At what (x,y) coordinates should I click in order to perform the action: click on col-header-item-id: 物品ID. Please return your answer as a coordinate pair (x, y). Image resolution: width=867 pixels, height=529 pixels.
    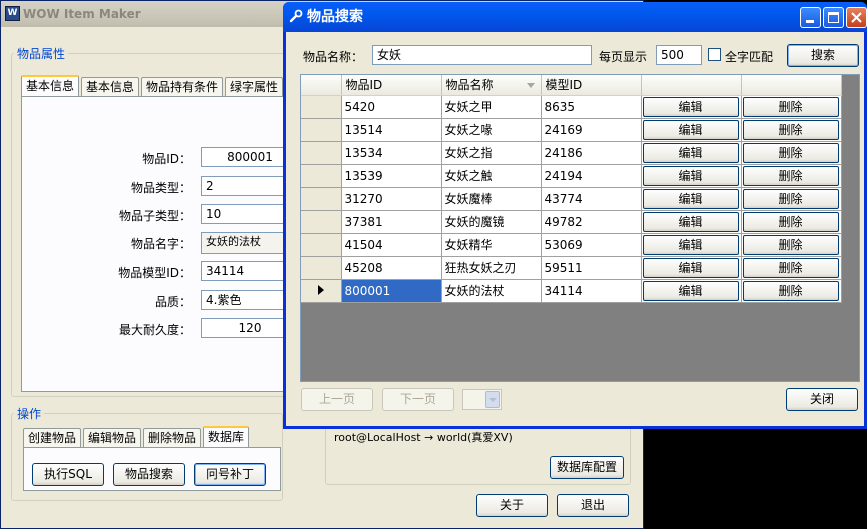
    Looking at the image, I should click on (391, 85).